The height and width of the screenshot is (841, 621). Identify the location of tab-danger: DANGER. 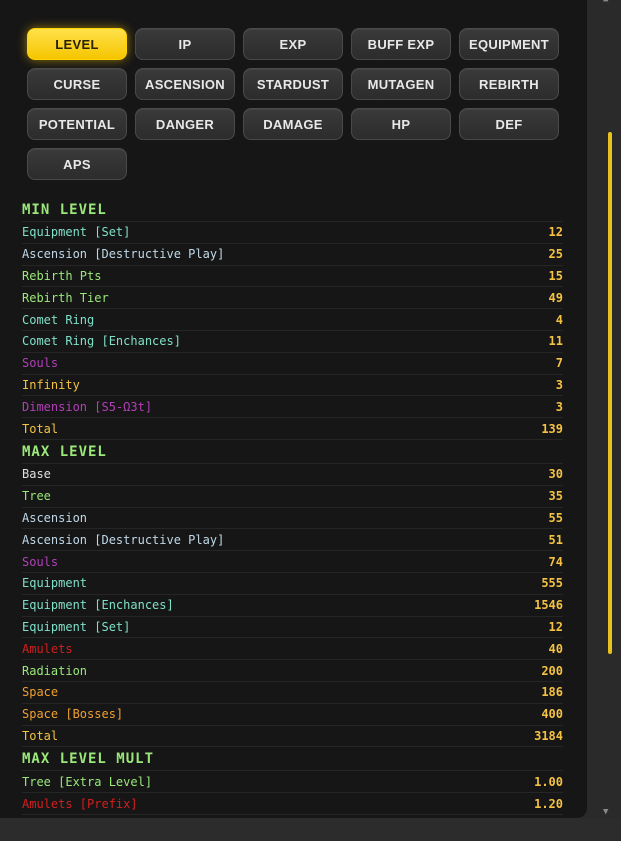
(185, 124).